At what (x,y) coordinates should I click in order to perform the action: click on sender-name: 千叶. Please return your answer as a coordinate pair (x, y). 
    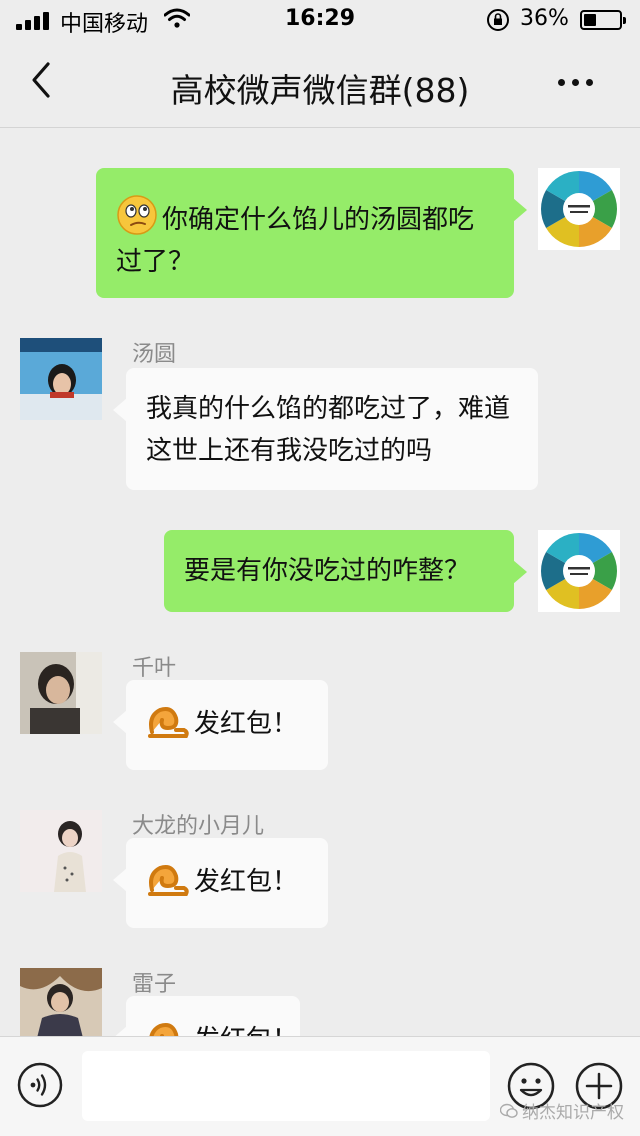
    Looking at the image, I should click on (154, 668).